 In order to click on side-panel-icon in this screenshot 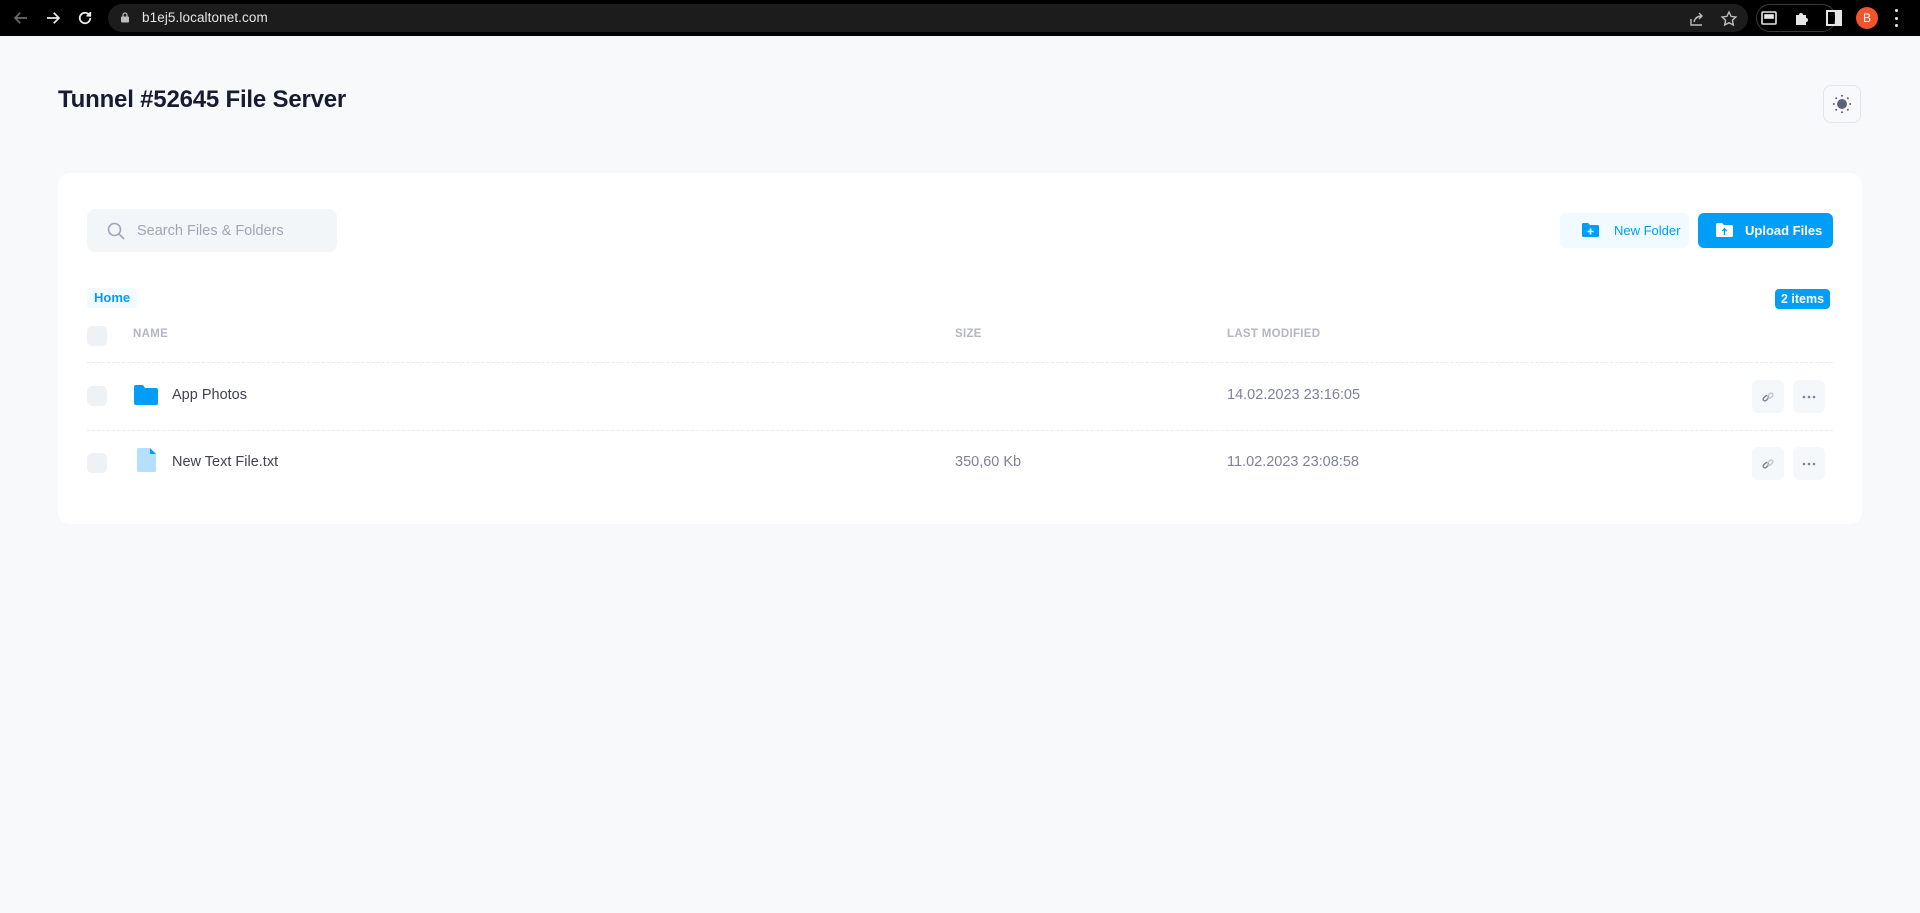, I will do `click(1834, 18)`.